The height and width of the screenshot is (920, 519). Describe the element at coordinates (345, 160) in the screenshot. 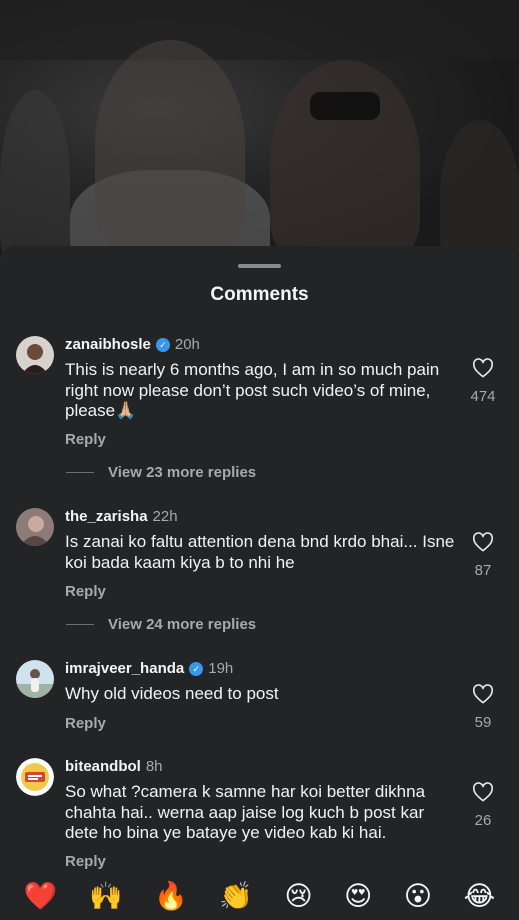

I see `person-right` at that location.